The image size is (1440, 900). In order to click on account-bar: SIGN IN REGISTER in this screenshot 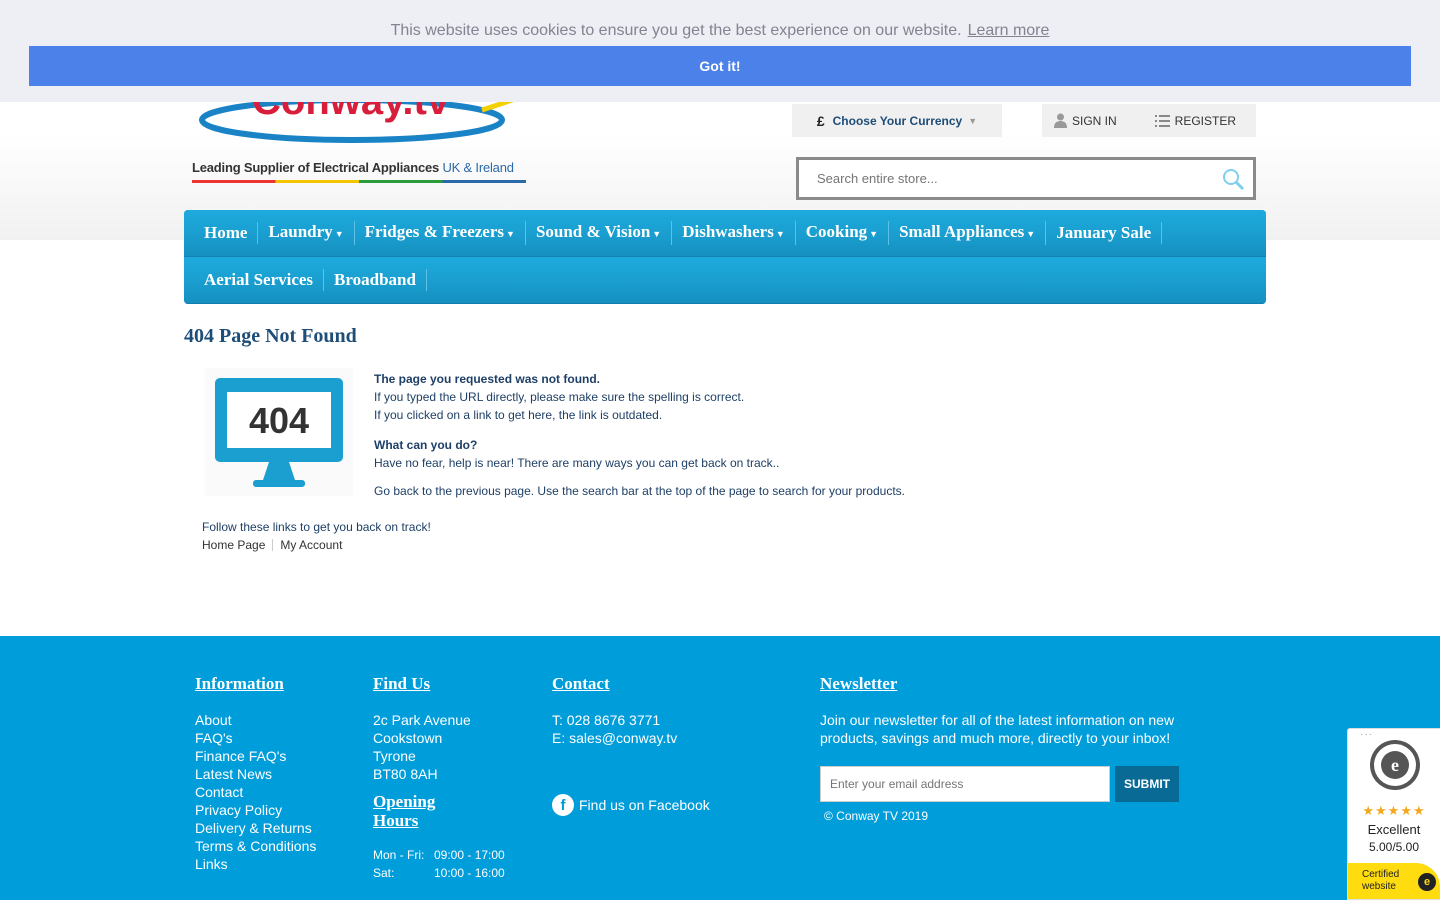, I will do `click(1149, 120)`.